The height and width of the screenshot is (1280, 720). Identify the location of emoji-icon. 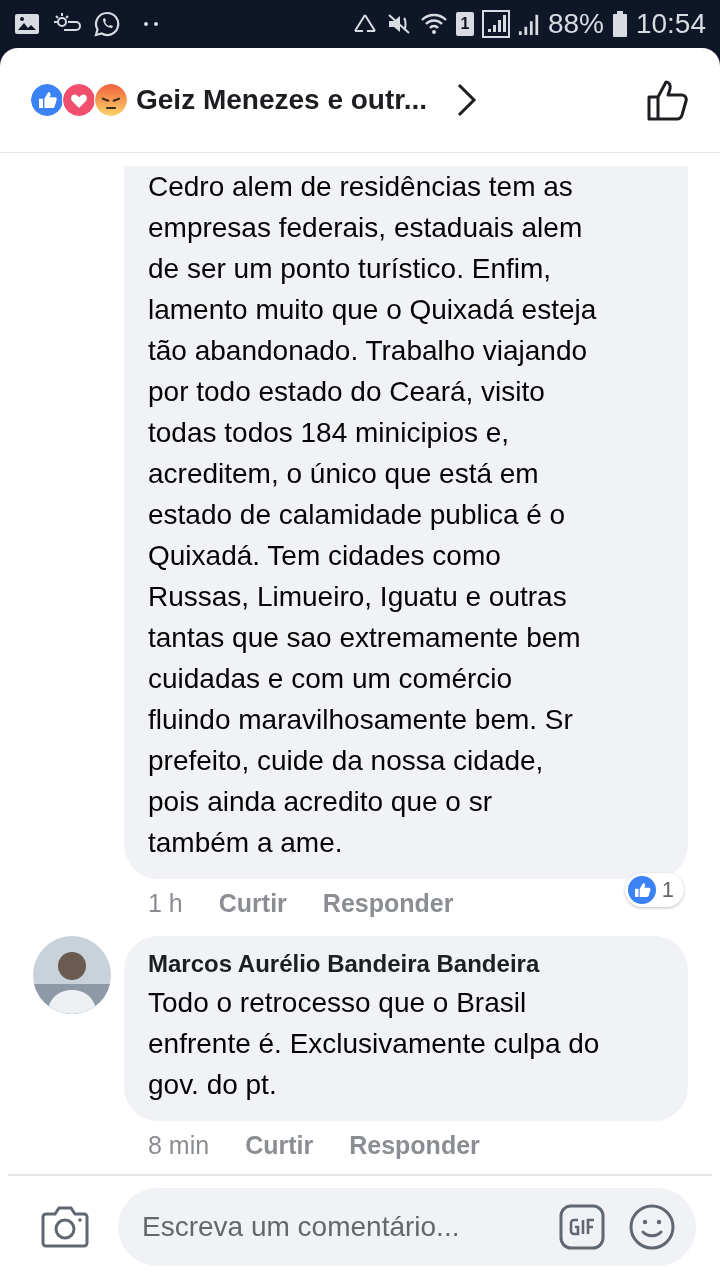
(652, 1227).